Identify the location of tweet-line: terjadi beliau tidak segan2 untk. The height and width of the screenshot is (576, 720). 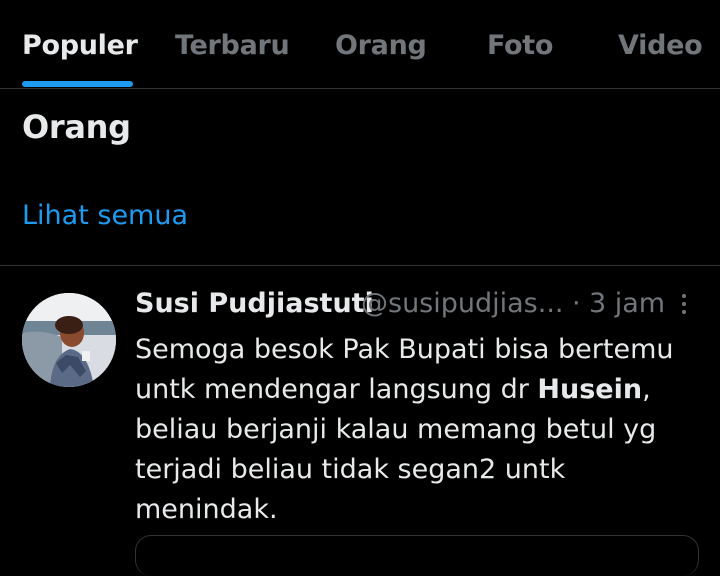
(350, 469).